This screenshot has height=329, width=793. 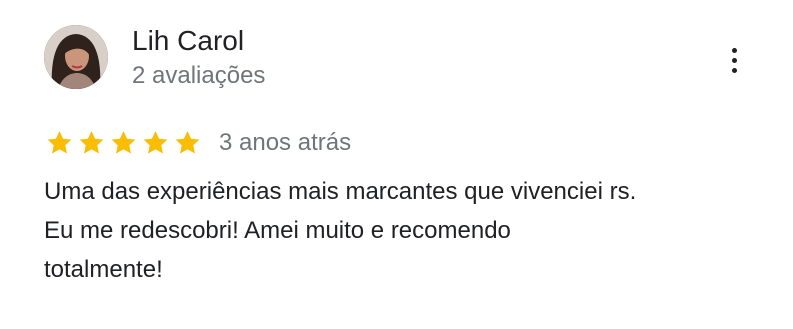 I want to click on avatar-image, so click(x=76, y=57).